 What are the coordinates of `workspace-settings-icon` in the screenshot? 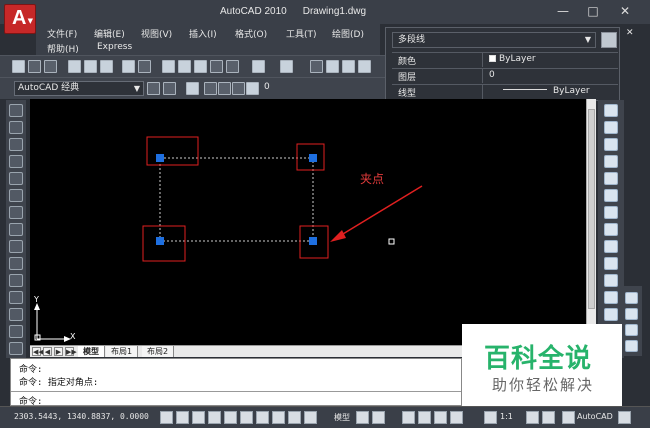 It's located at (153, 88).